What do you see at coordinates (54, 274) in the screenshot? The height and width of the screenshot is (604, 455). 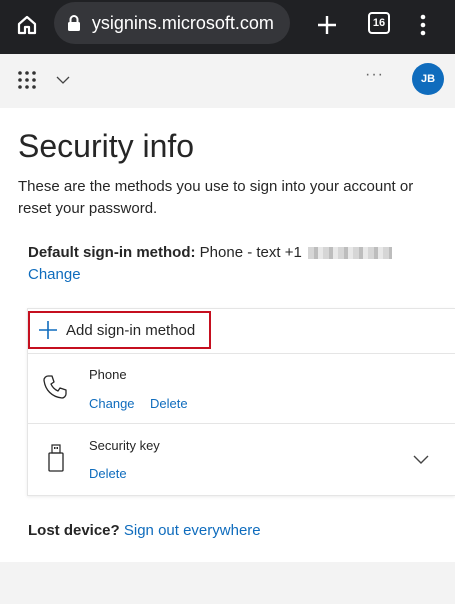 I see `change-default-method-link: Change` at bounding box center [54, 274].